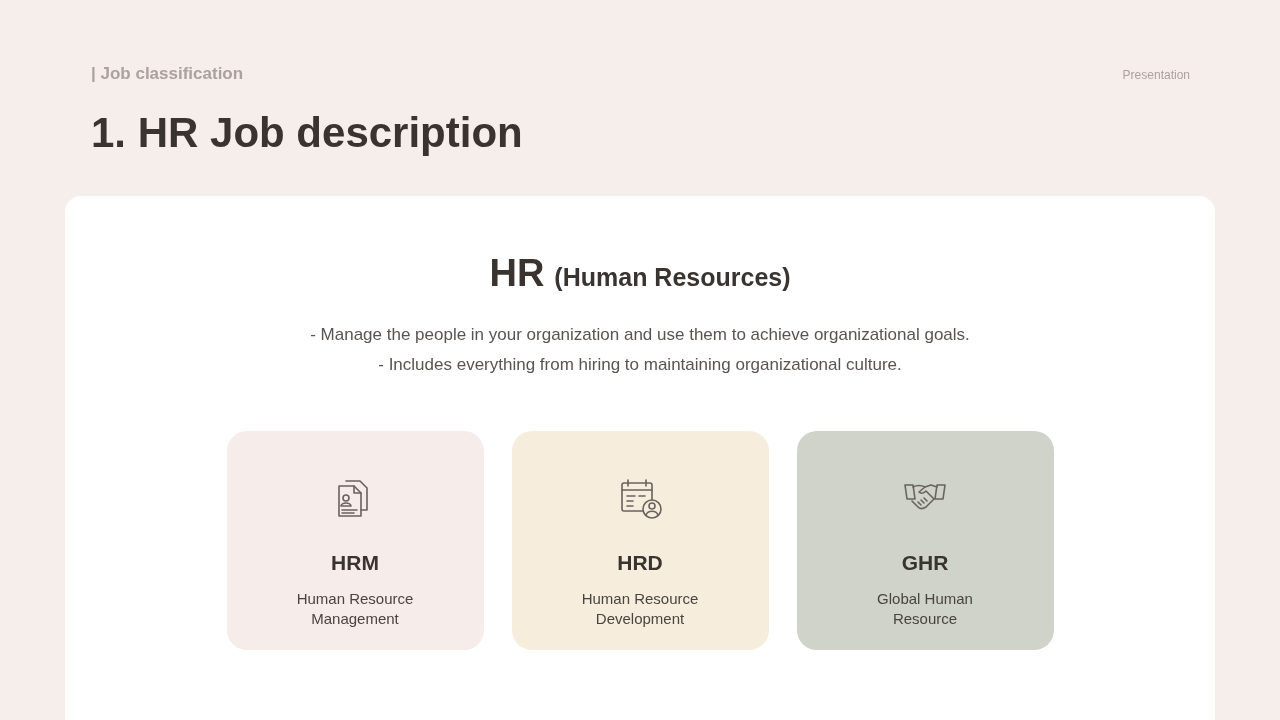 The height and width of the screenshot is (720, 1280). Describe the element at coordinates (167, 74) in the screenshot. I see `section-label: | Job classification` at that location.